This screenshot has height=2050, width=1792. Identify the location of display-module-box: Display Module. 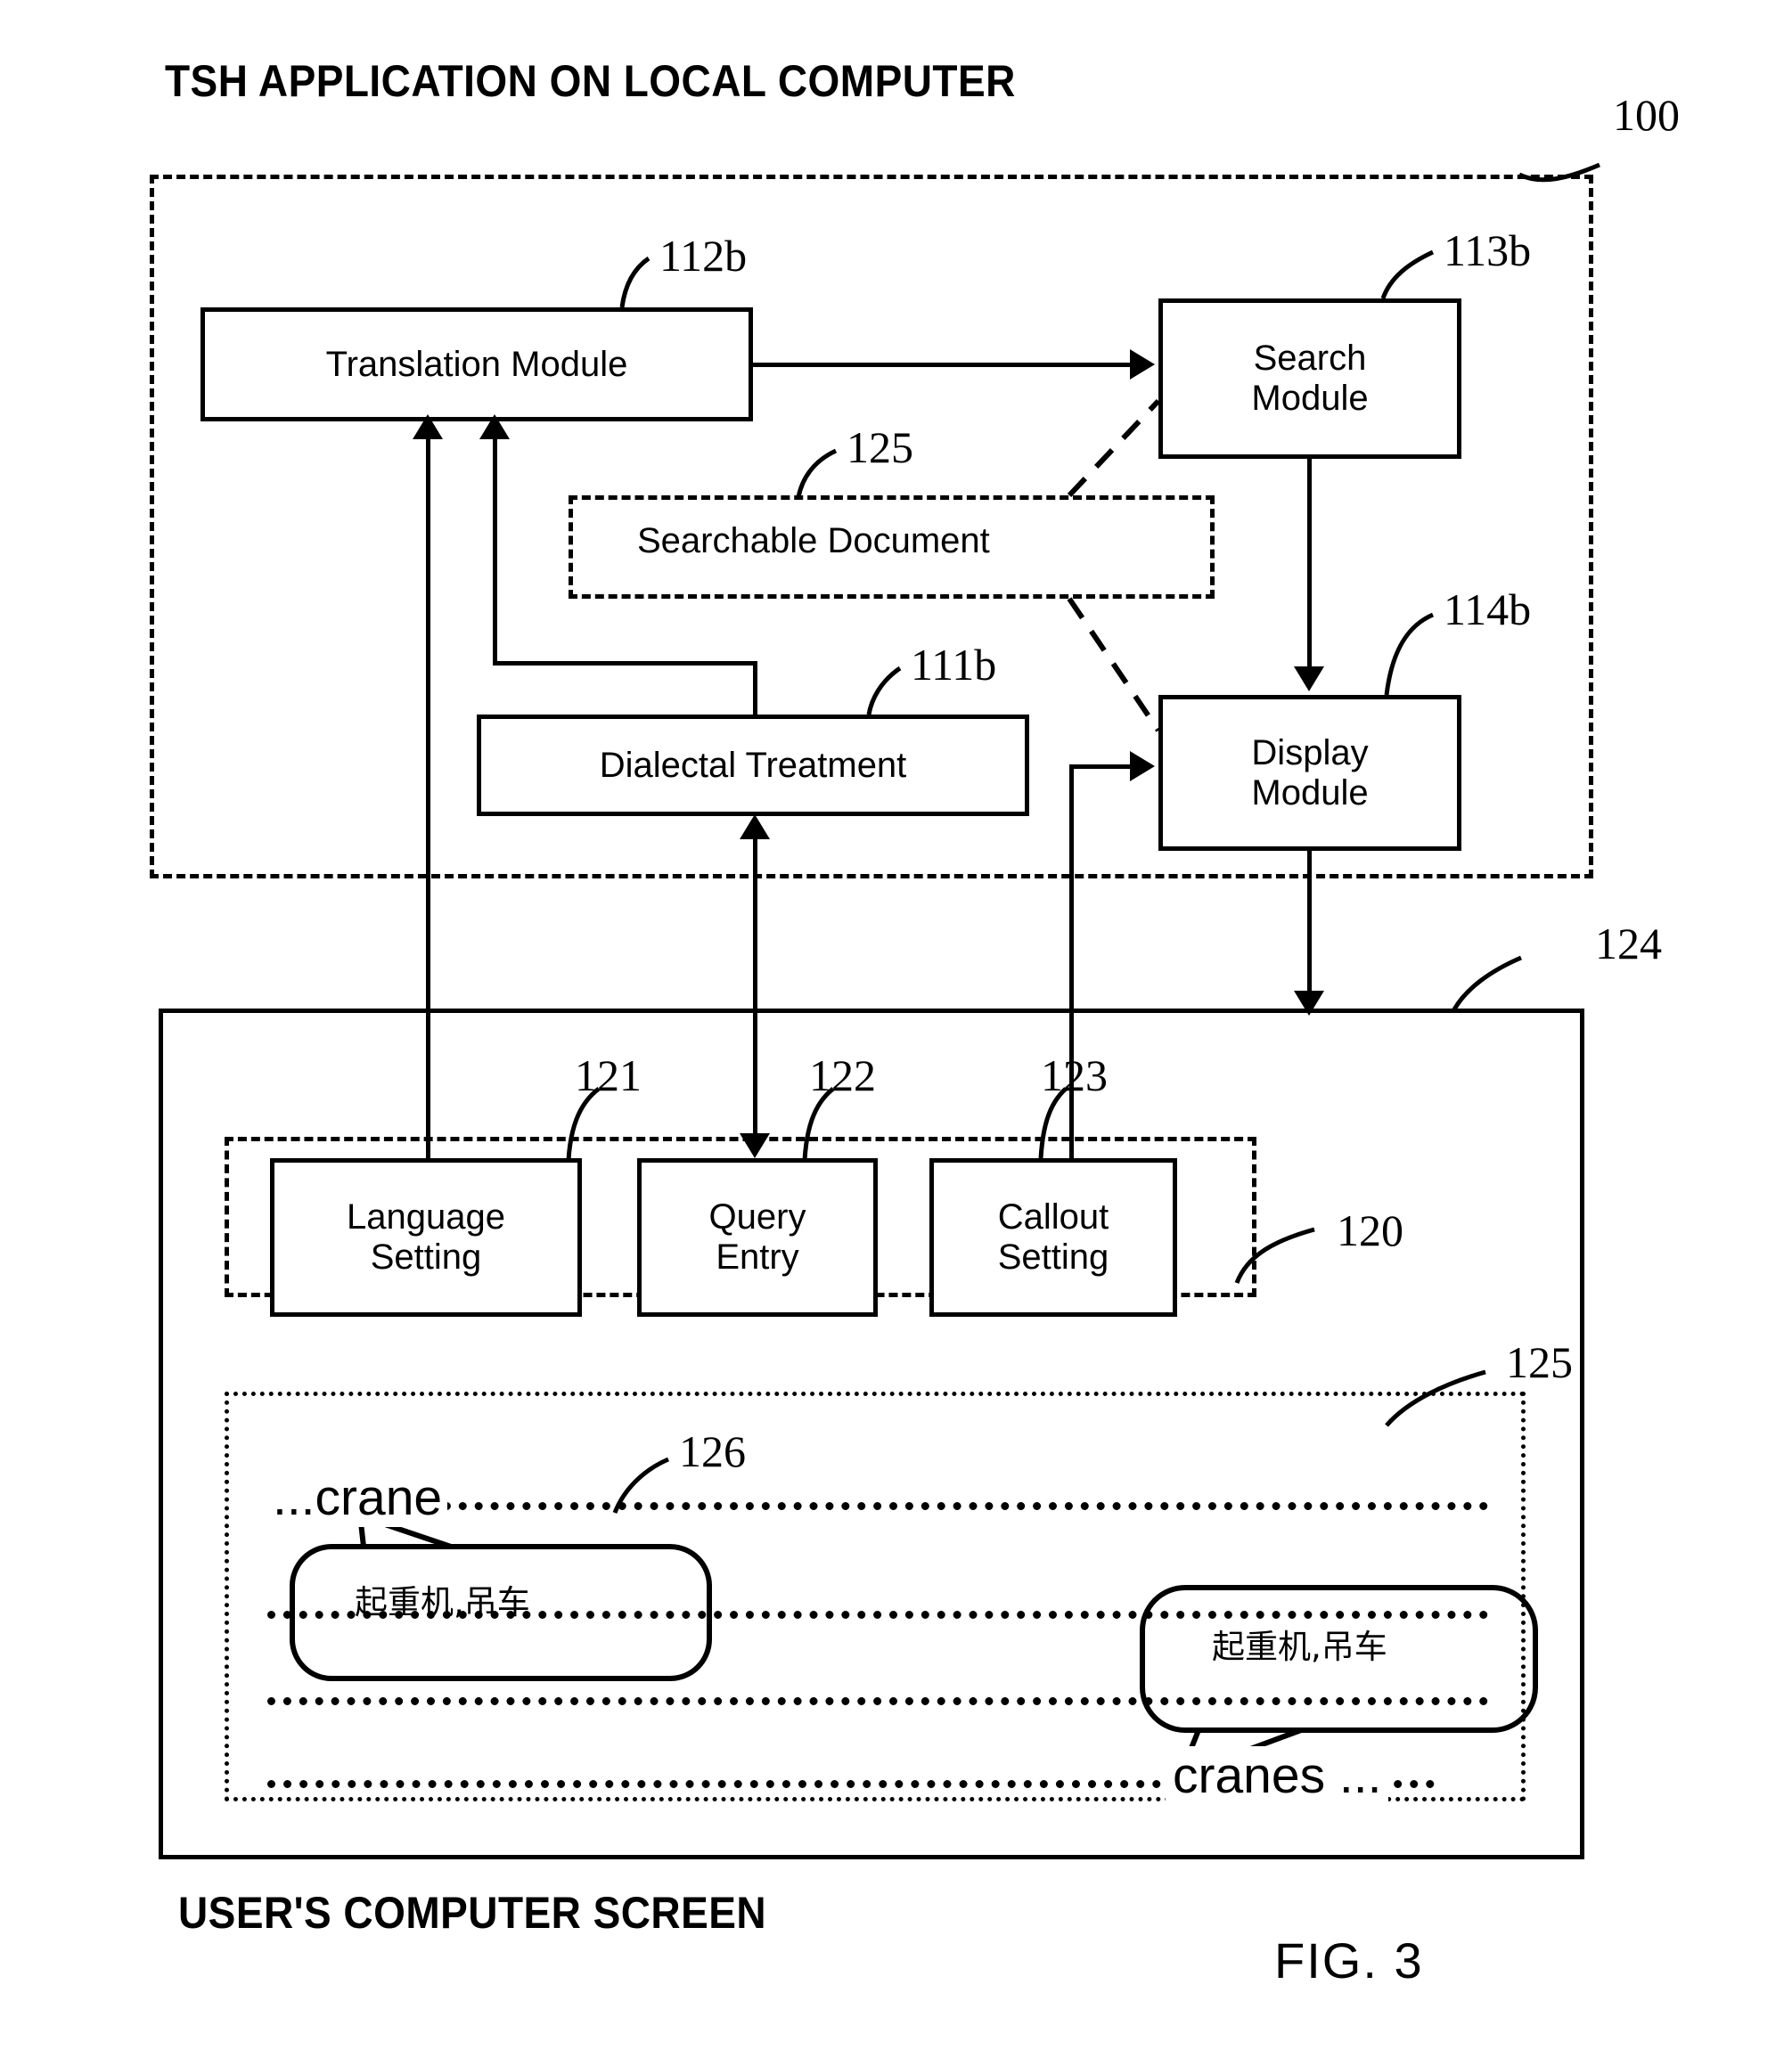
(1309, 773).